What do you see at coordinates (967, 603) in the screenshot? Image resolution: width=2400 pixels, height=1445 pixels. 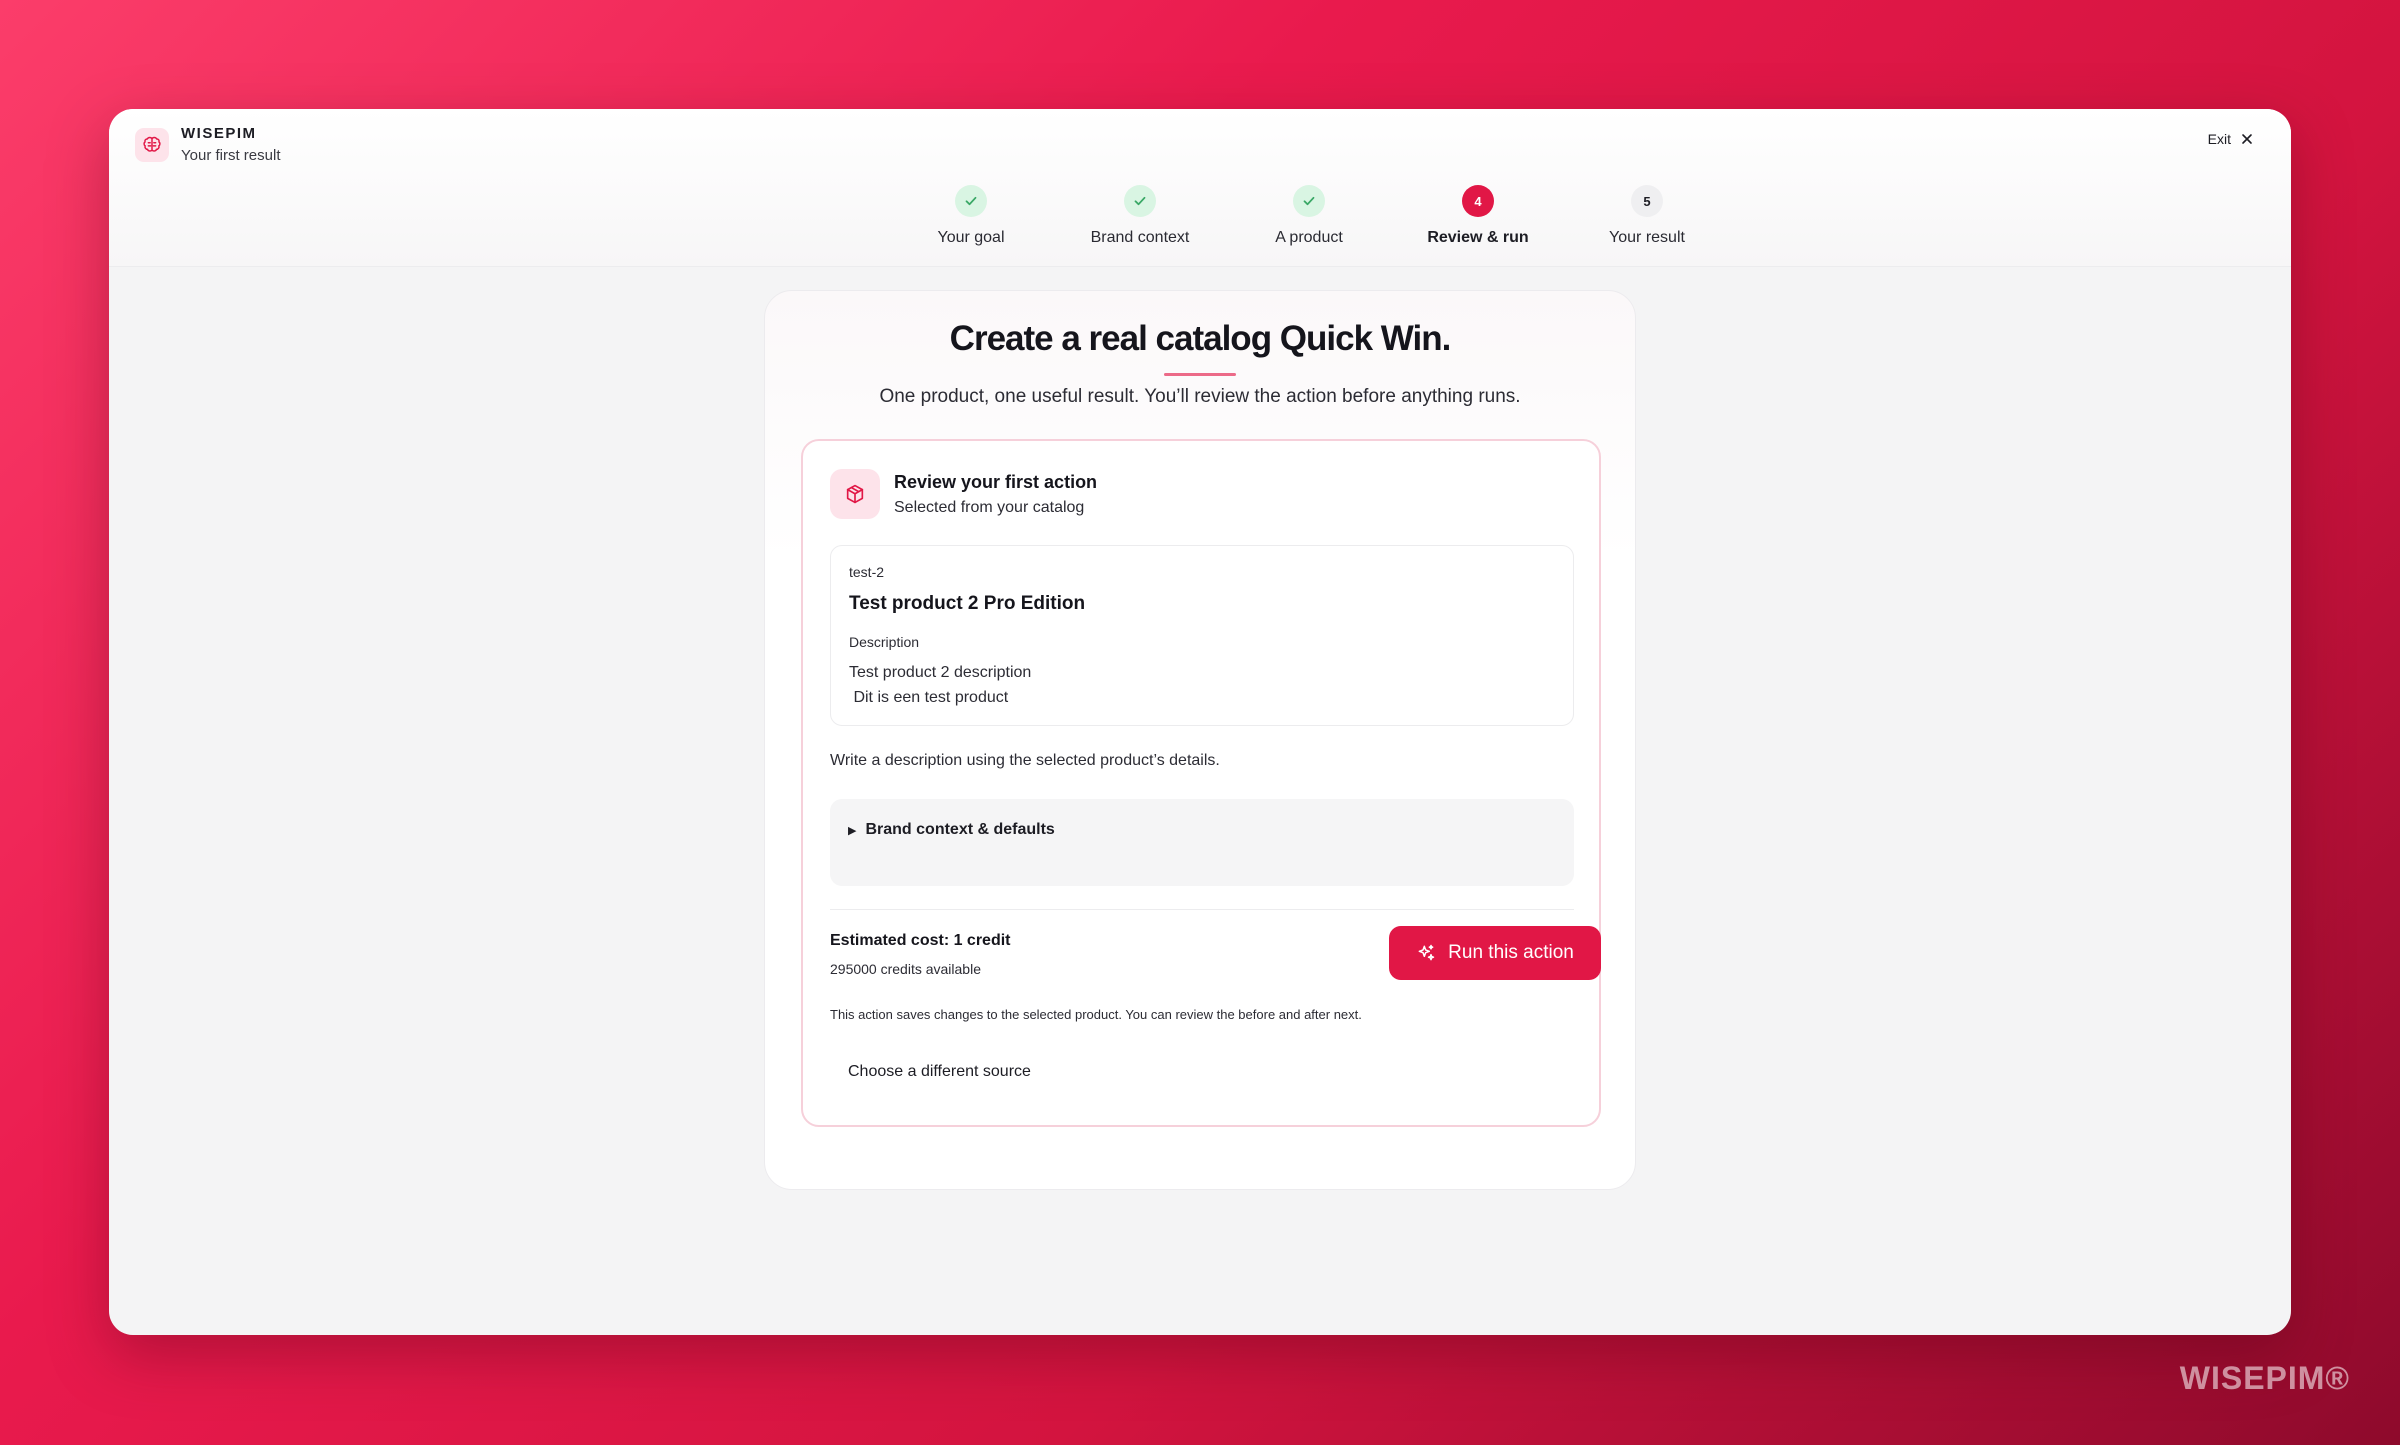 I see `product-name: Test product 2 Pro Edition` at bounding box center [967, 603].